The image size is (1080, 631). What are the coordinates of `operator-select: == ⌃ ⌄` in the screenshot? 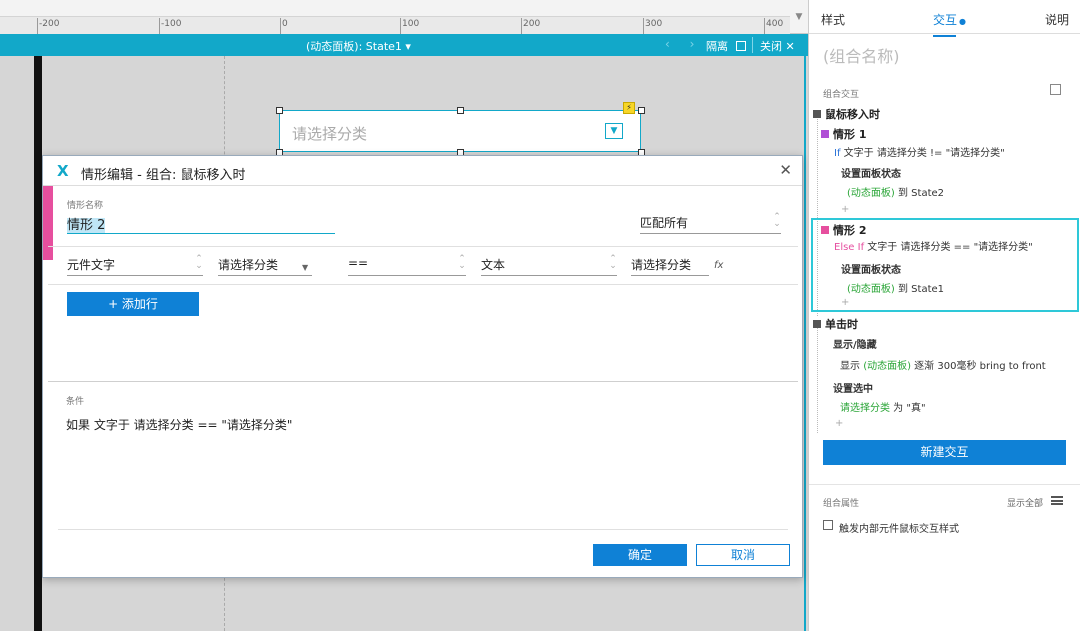 It's located at (407, 265).